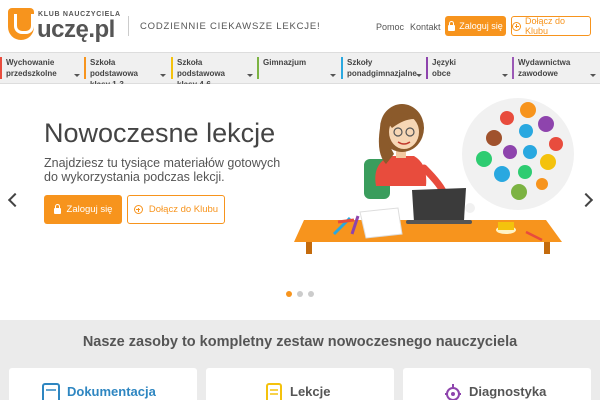 The width and height of the screenshot is (600, 400). What do you see at coordinates (310, 391) in the screenshot?
I see `card-label: Lekcje` at bounding box center [310, 391].